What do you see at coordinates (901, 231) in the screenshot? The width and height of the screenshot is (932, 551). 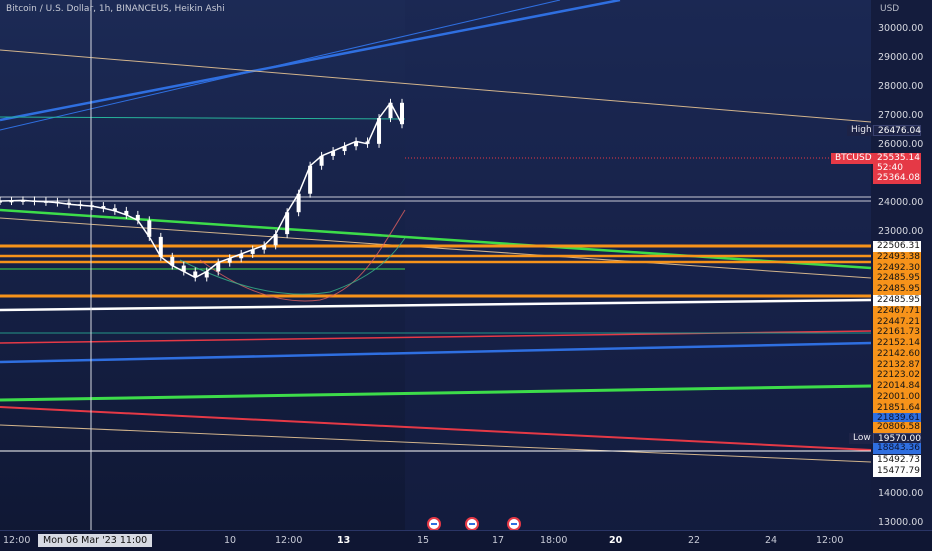 I see `y-tick-label: 23000.00` at bounding box center [901, 231].